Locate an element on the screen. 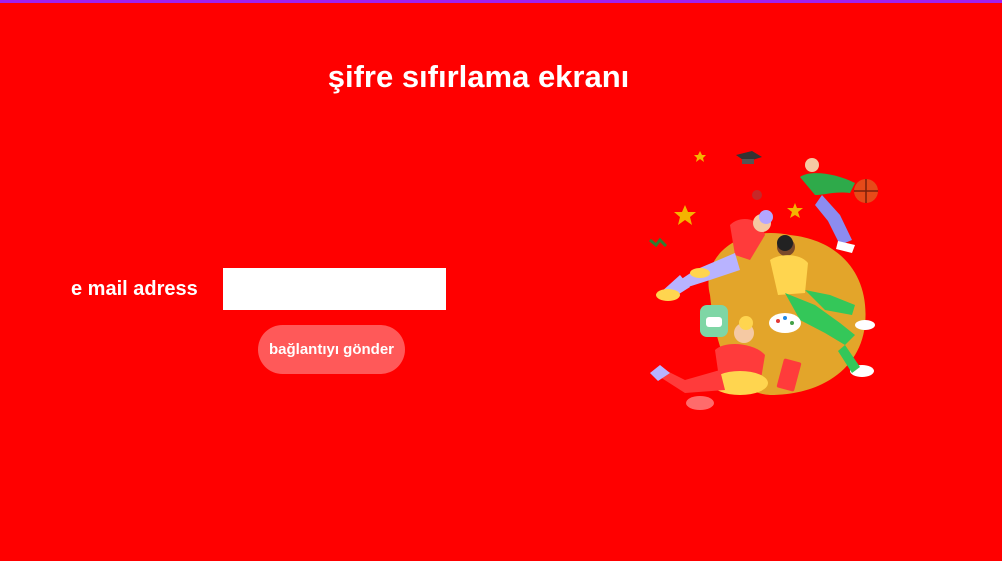  top-accent-strip is located at coordinates (501, 1).